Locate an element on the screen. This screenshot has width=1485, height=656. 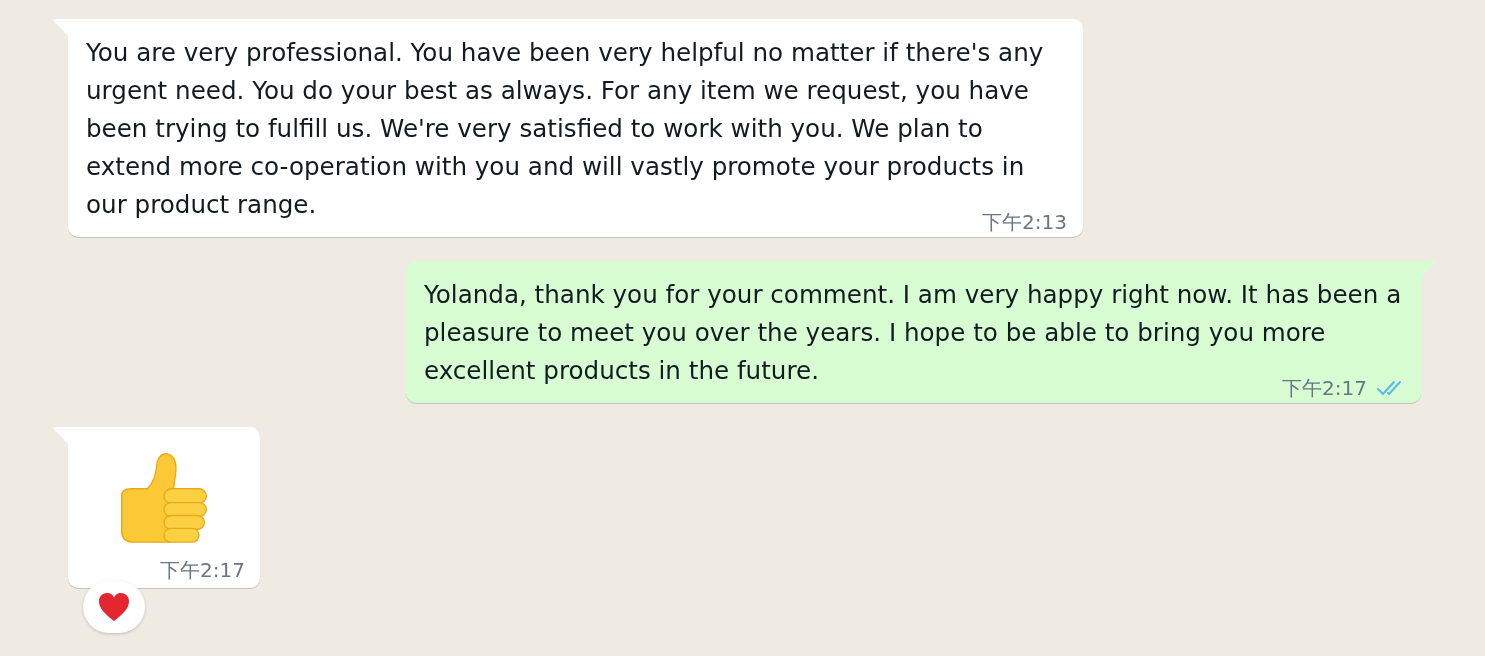
message-time: 下午2:17 is located at coordinates (202, 570).